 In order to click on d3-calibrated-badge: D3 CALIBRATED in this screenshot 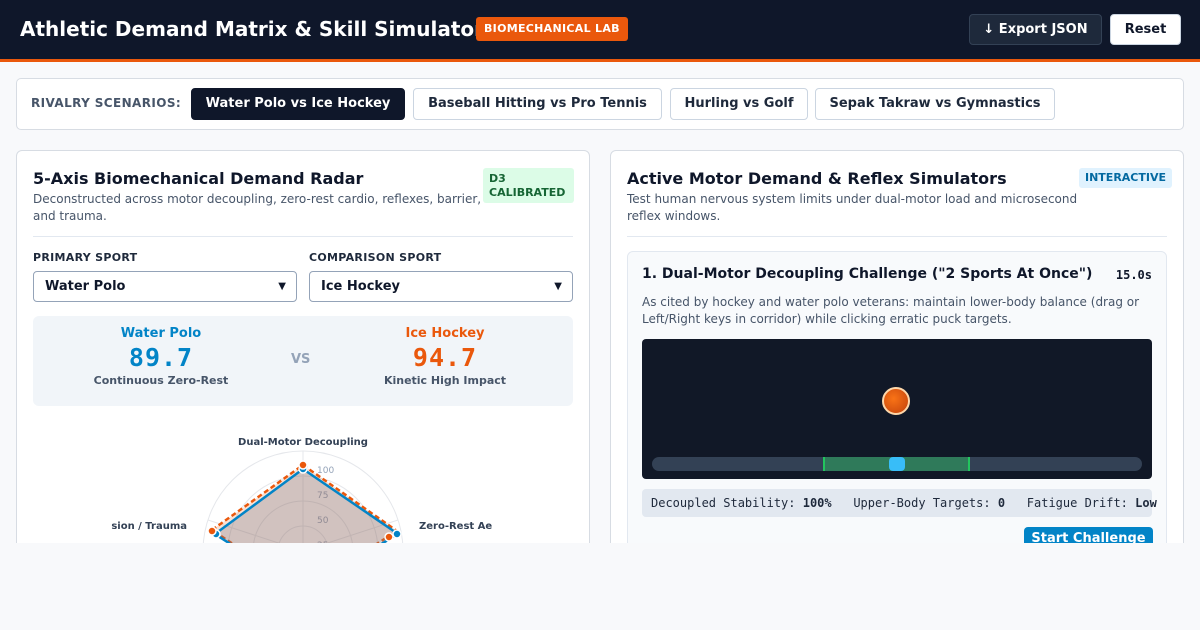, I will do `click(528, 185)`.